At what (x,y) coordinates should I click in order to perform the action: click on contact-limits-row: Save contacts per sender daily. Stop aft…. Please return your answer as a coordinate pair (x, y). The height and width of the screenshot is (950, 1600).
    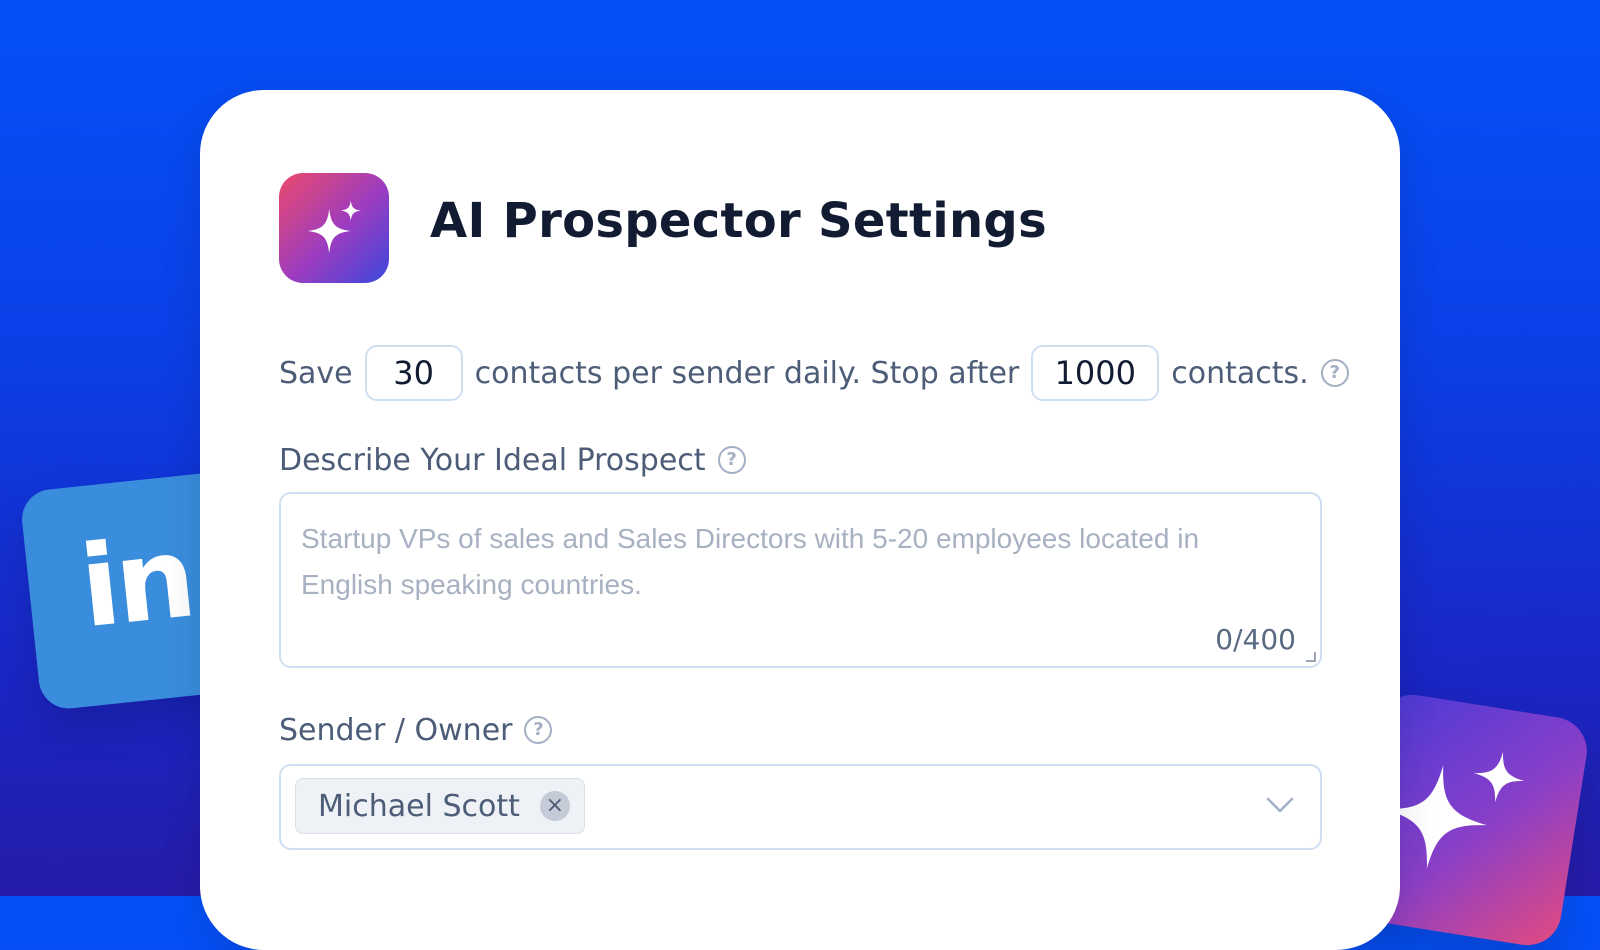
    Looking at the image, I should click on (814, 373).